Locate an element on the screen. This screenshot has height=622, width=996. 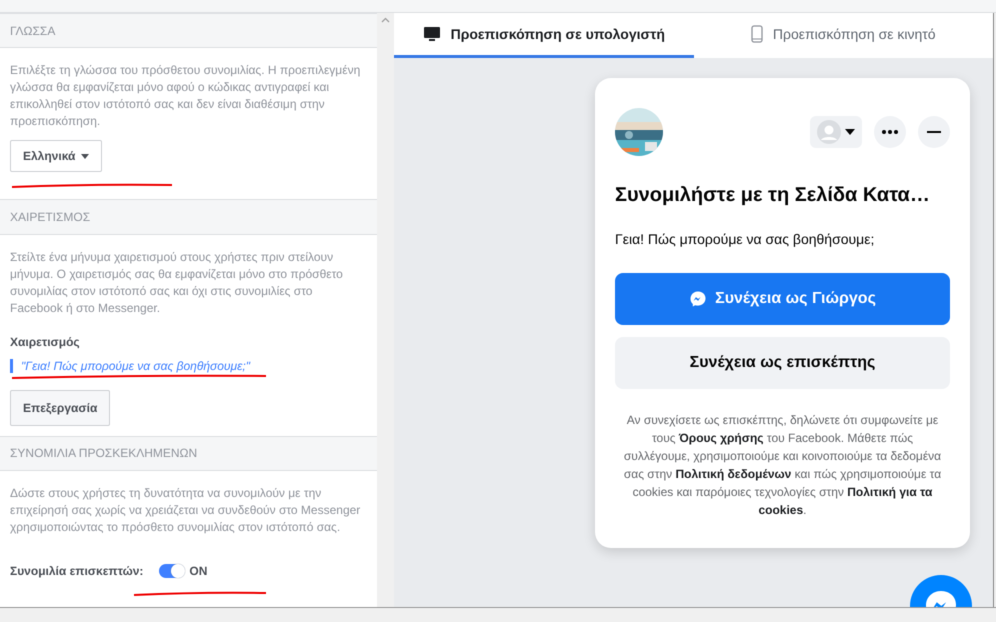
minimize-icon is located at coordinates (934, 132).